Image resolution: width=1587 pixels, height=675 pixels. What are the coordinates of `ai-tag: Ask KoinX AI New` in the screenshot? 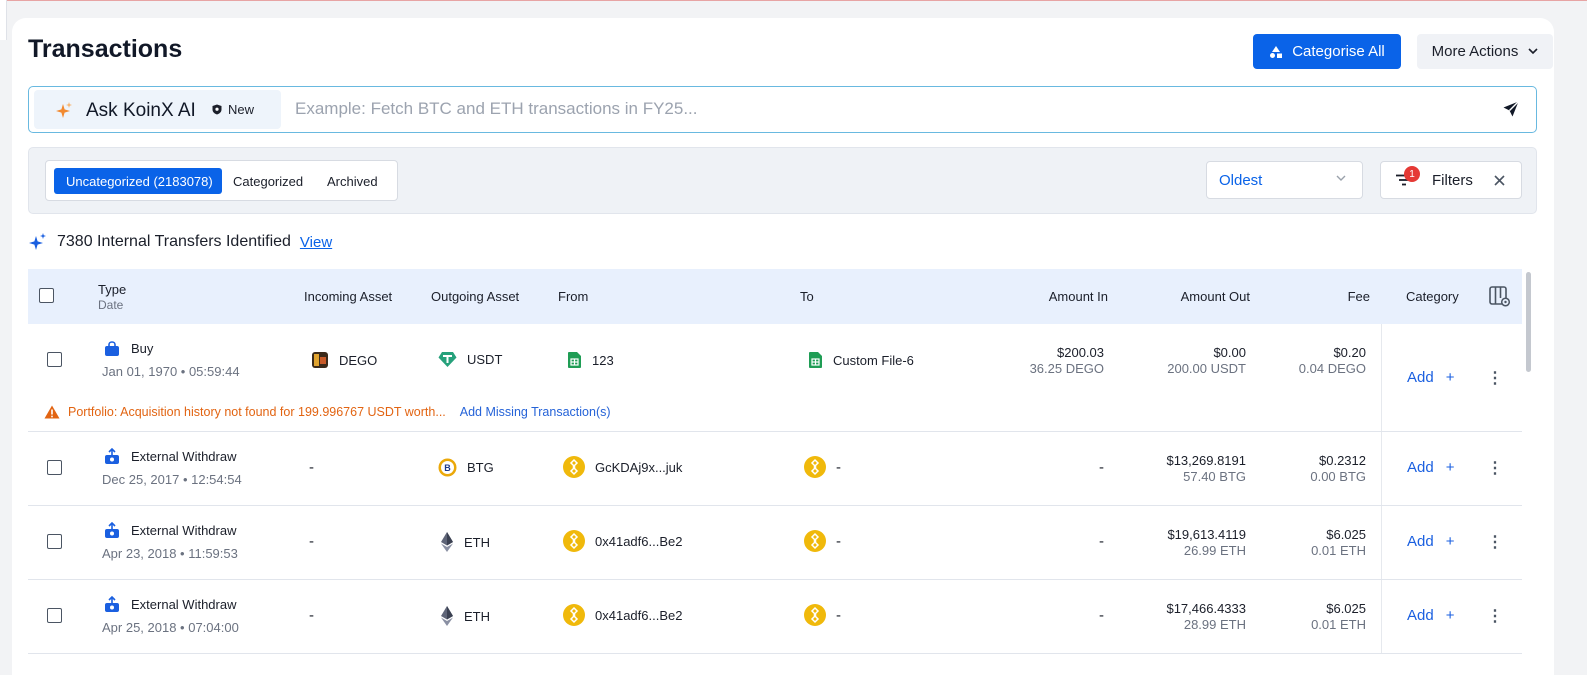 It's located at (157, 109).